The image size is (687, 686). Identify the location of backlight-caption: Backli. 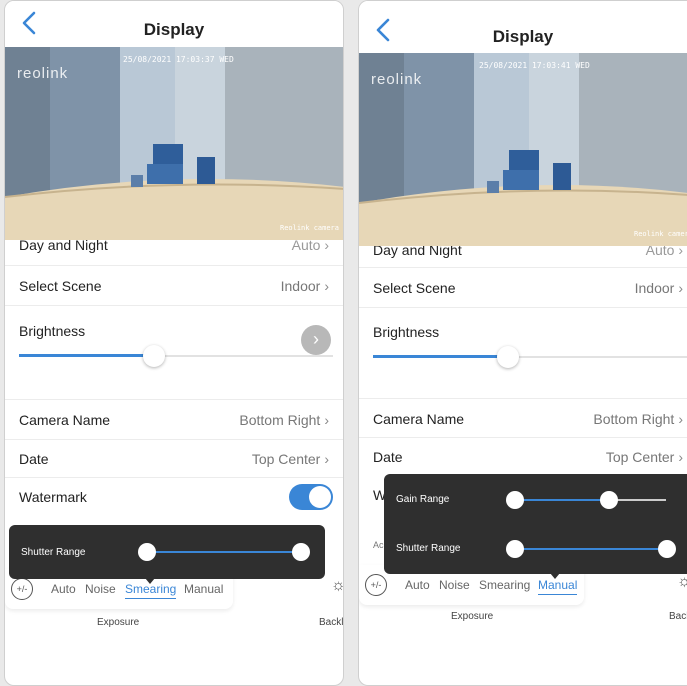
(331, 622).